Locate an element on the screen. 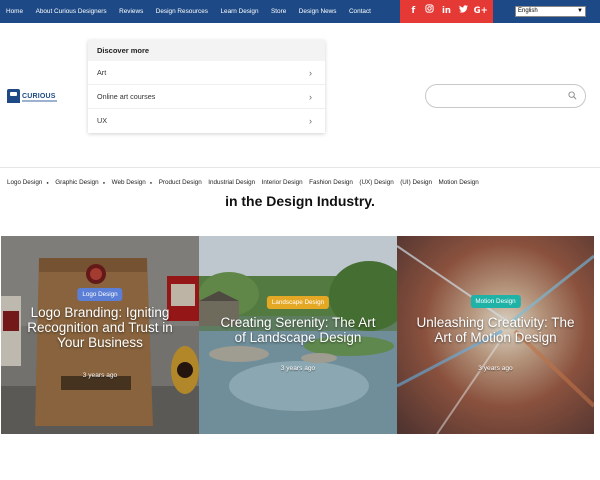 The image size is (600, 480). nav-contact: Contact is located at coordinates (360, 11).